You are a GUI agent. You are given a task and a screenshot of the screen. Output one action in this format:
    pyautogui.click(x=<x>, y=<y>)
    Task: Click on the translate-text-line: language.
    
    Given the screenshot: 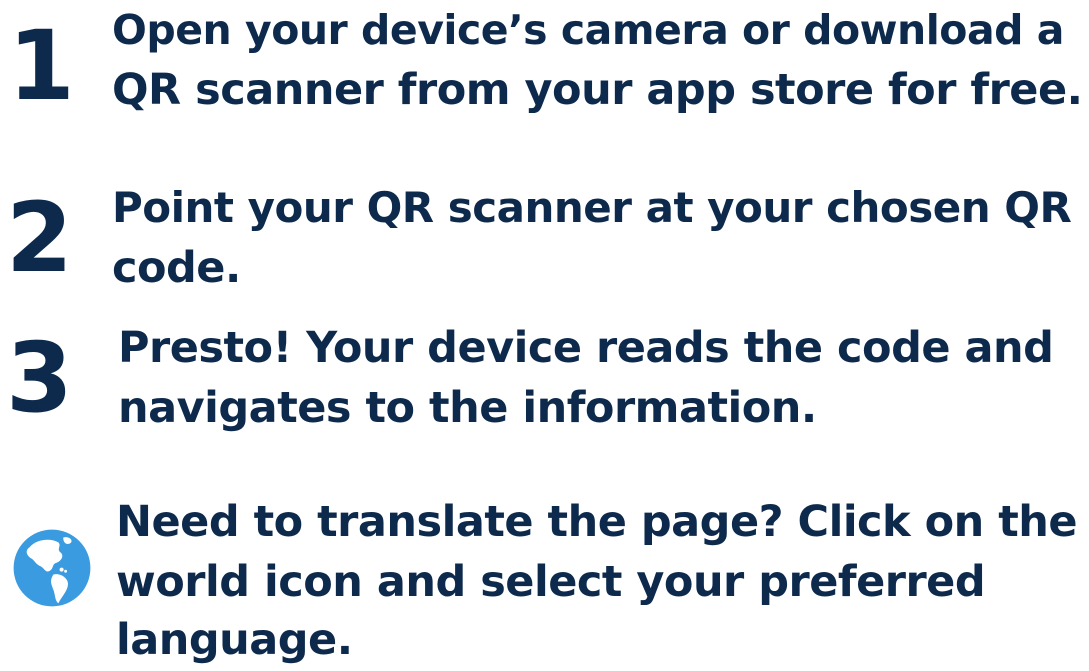 What is the action you would take?
    pyautogui.click(x=234, y=640)
    